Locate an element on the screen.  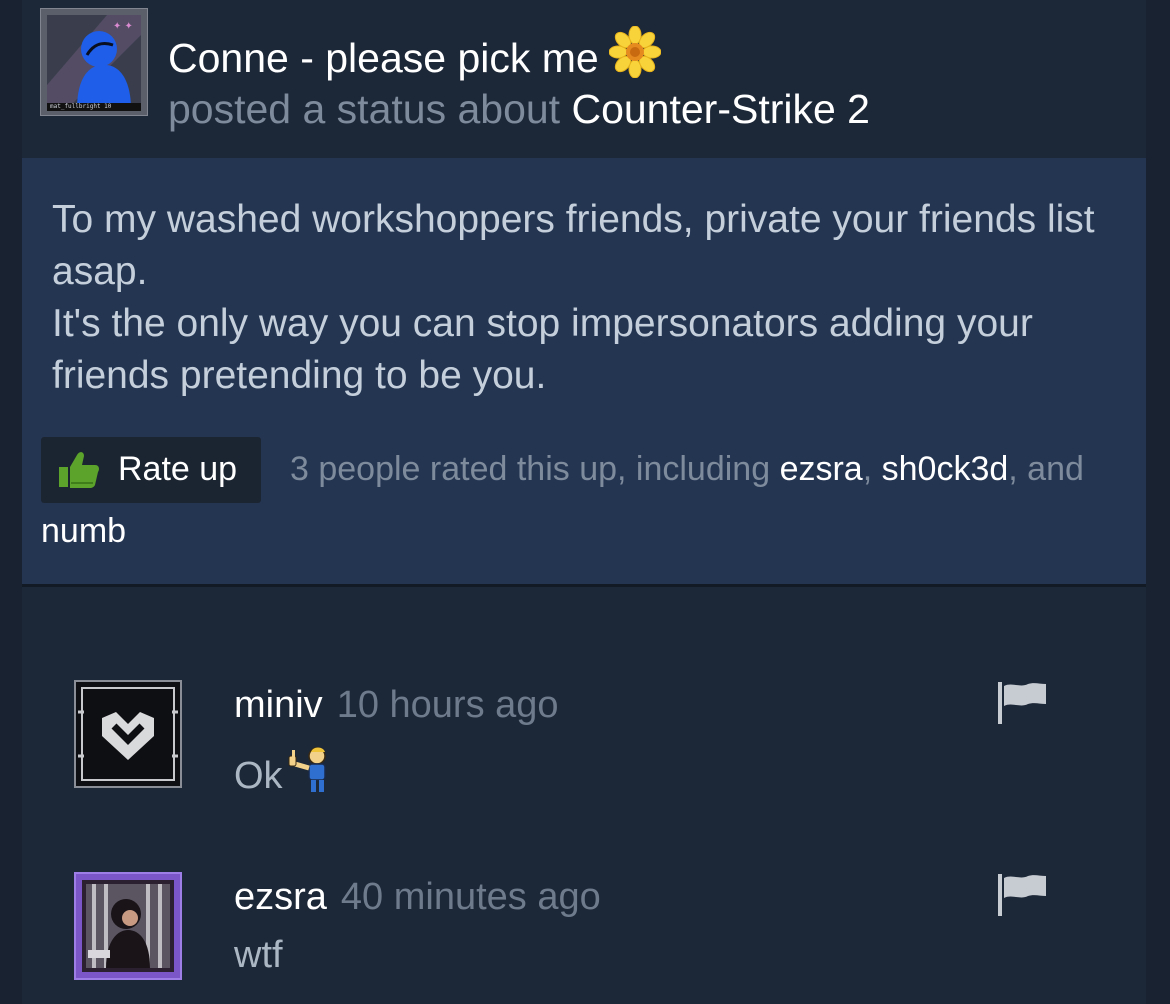
rate-and: , and is located at coordinates (1046, 469).